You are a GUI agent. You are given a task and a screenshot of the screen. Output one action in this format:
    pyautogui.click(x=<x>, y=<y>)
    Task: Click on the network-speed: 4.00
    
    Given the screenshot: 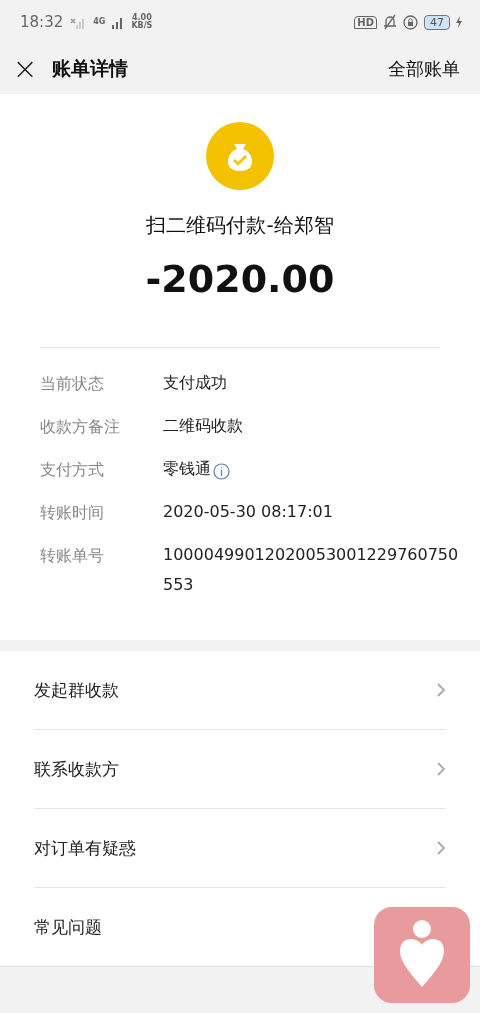 What is the action you would take?
    pyautogui.click(x=142, y=18)
    